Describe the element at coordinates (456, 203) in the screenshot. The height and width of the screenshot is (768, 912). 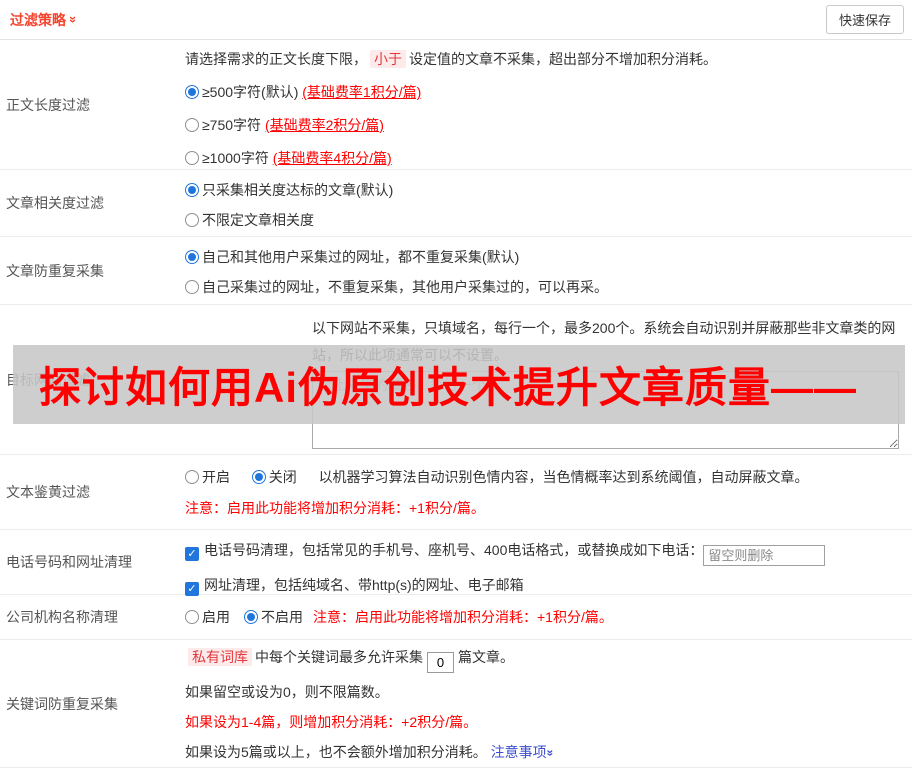
I see `row-relevance-filter: 文章相关度过滤 只采集相关度达标的文章(默认) 不限定文章相关度` at that location.